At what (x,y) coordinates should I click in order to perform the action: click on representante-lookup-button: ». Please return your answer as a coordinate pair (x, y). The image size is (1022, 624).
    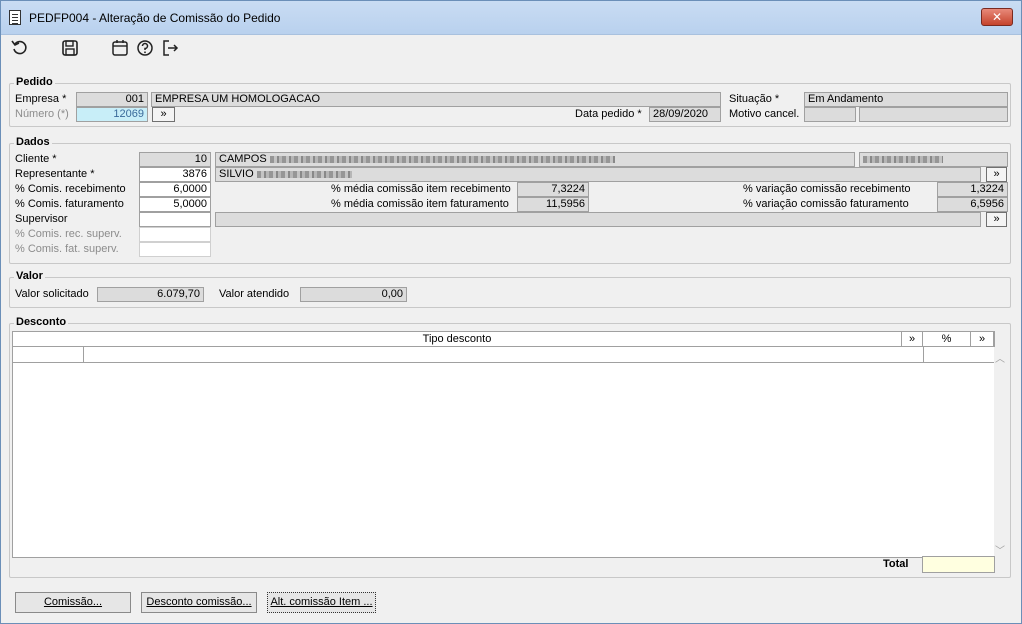
    Looking at the image, I should click on (996, 174).